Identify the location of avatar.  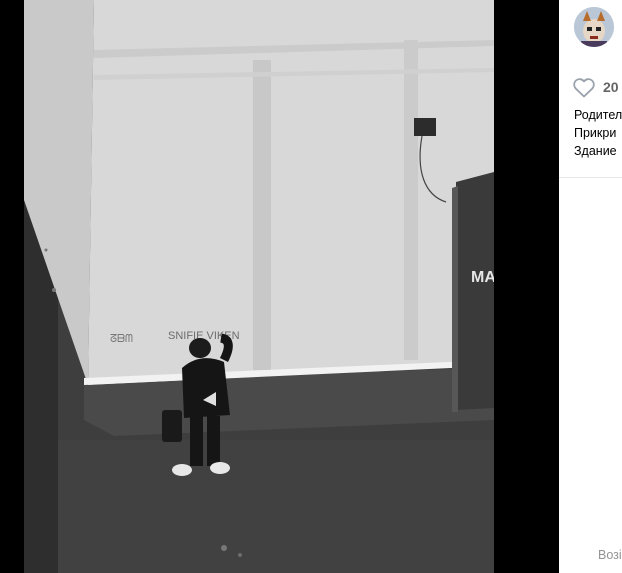
(594, 27).